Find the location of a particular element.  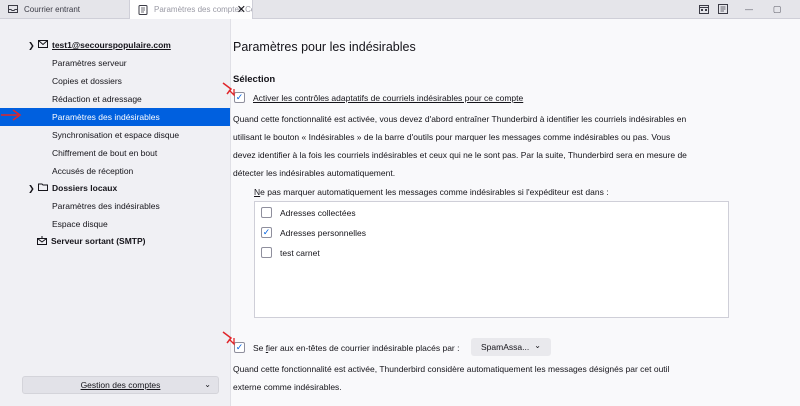

close-tab-icon: ✕ is located at coordinates (241, 9).